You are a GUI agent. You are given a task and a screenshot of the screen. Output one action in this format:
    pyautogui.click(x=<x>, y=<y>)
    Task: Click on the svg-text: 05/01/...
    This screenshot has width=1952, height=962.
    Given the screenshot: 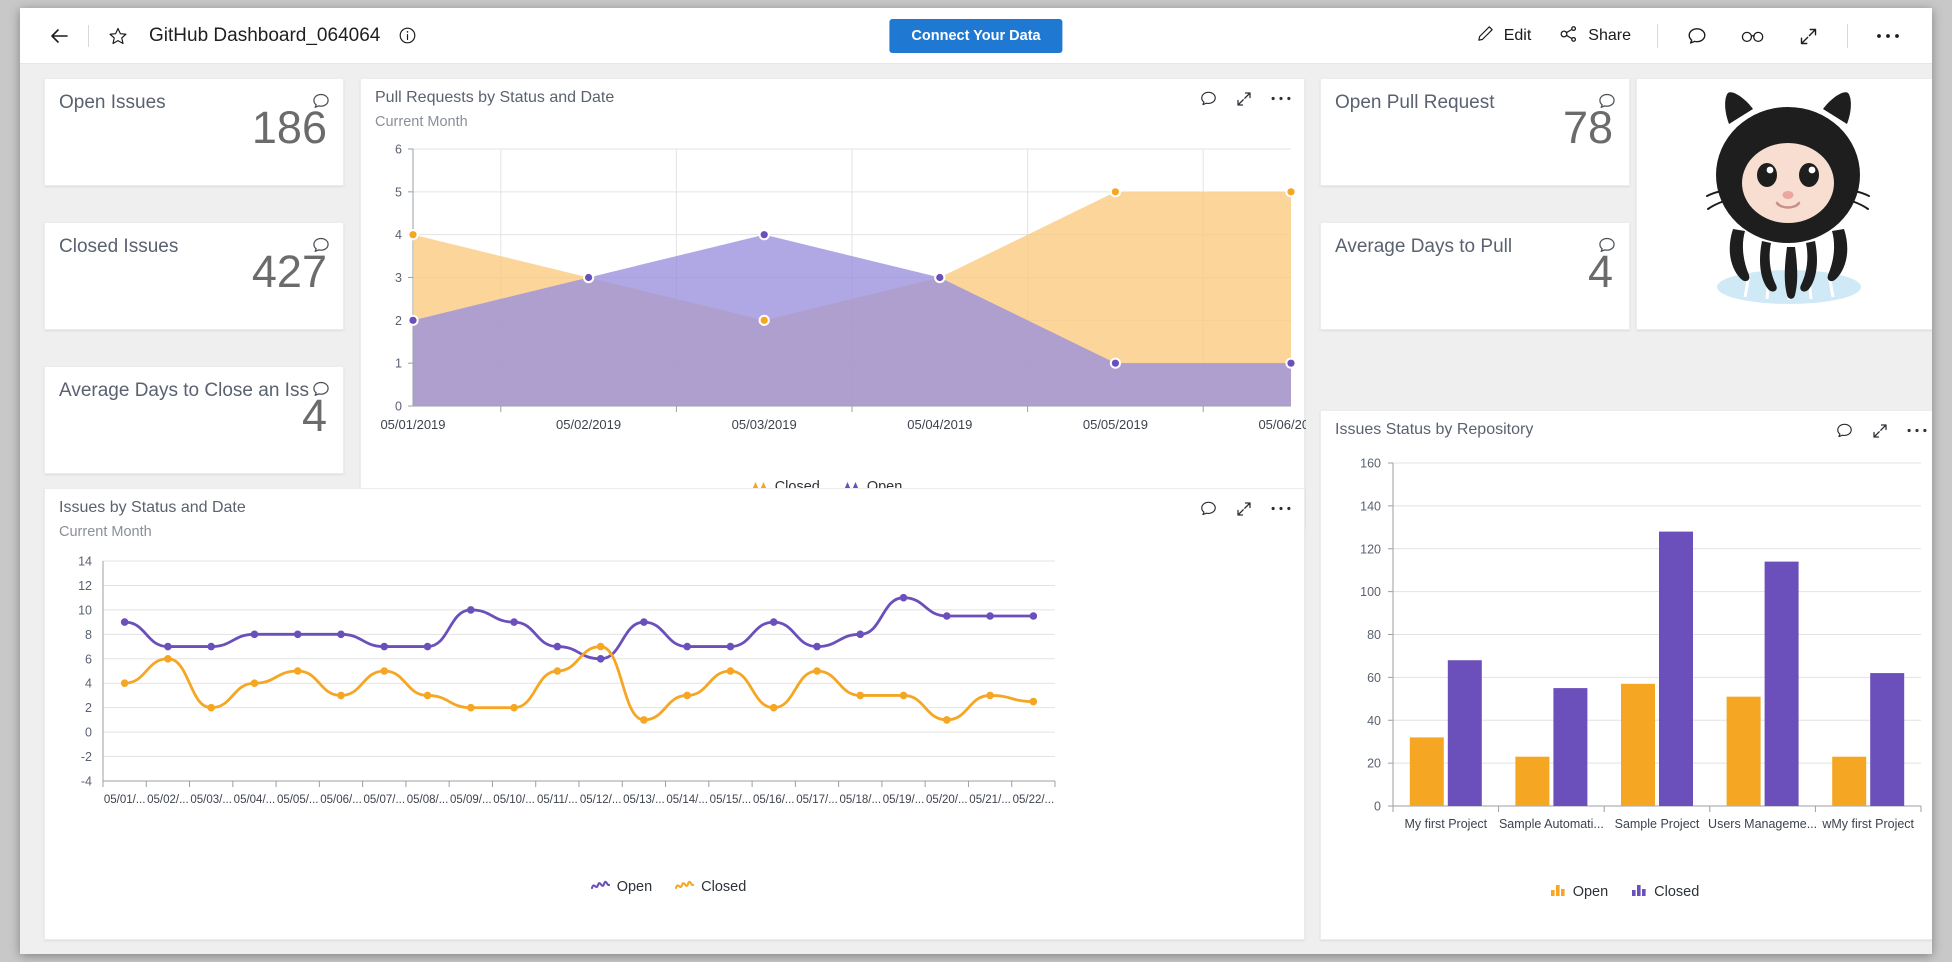 What is the action you would take?
    pyautogui.click(x=125, y=800)
    